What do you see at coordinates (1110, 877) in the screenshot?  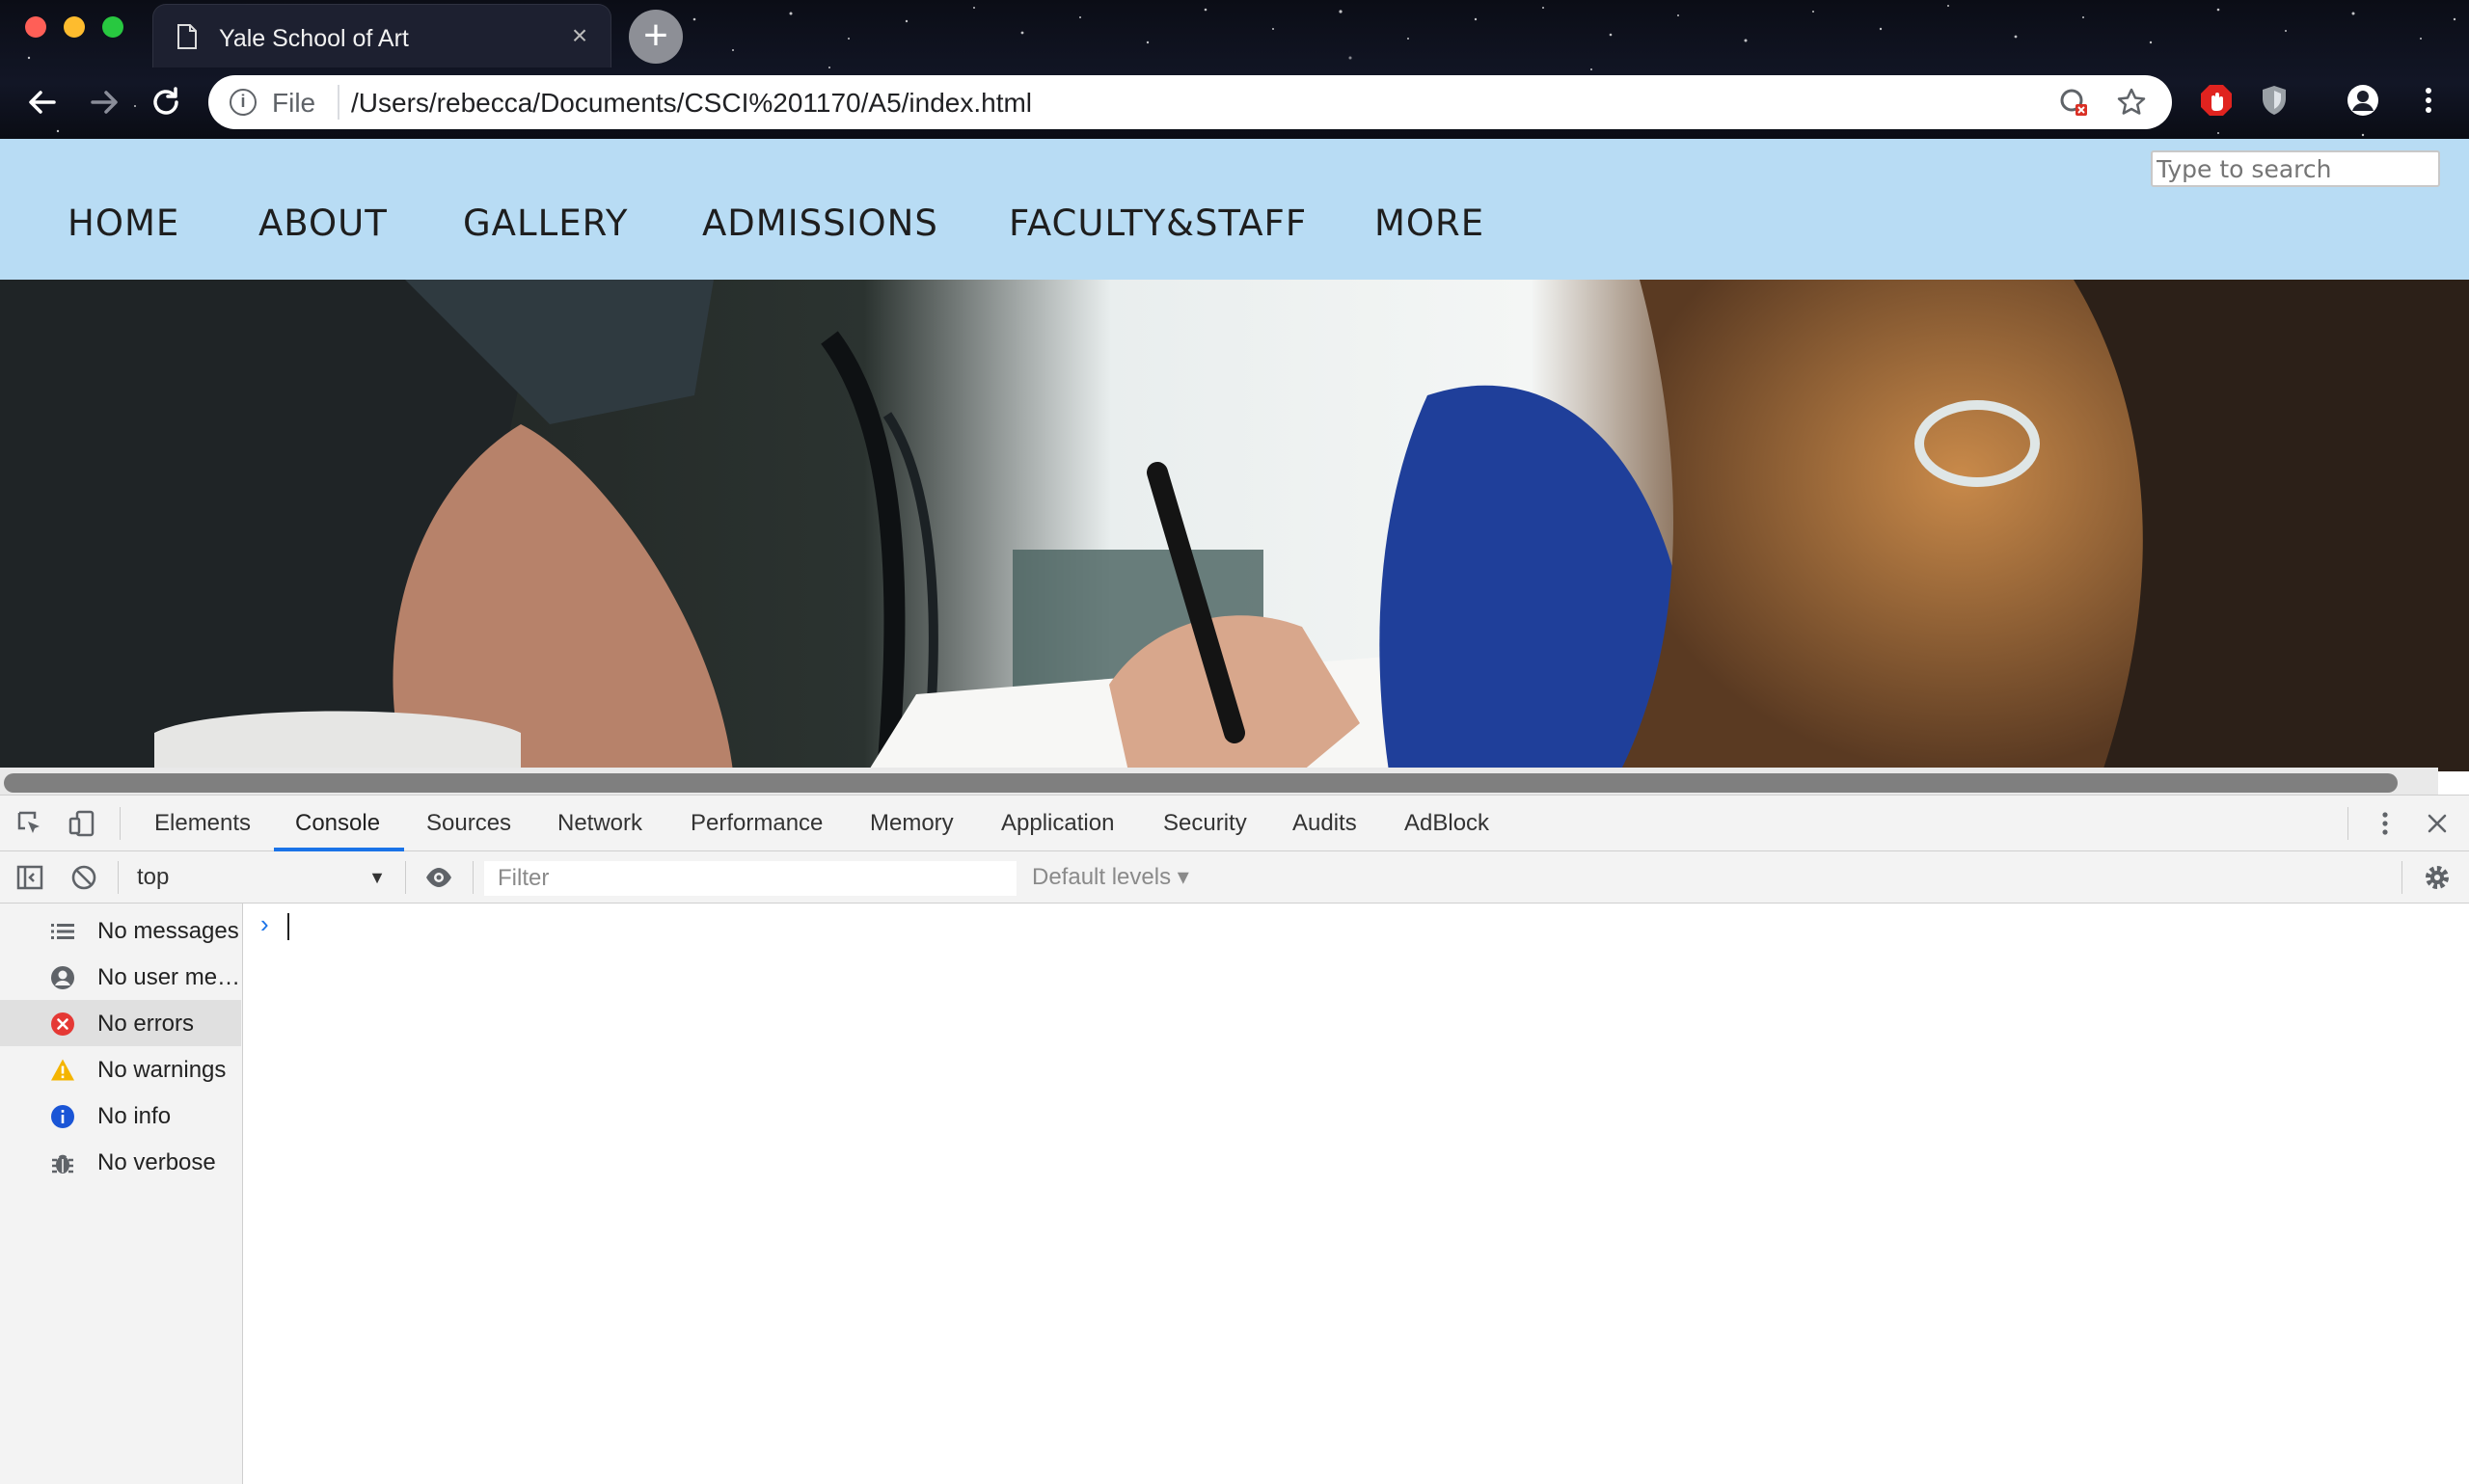 I see `log-levels-dropdown: Default levels ▾` at bounding box center [1110, 877].